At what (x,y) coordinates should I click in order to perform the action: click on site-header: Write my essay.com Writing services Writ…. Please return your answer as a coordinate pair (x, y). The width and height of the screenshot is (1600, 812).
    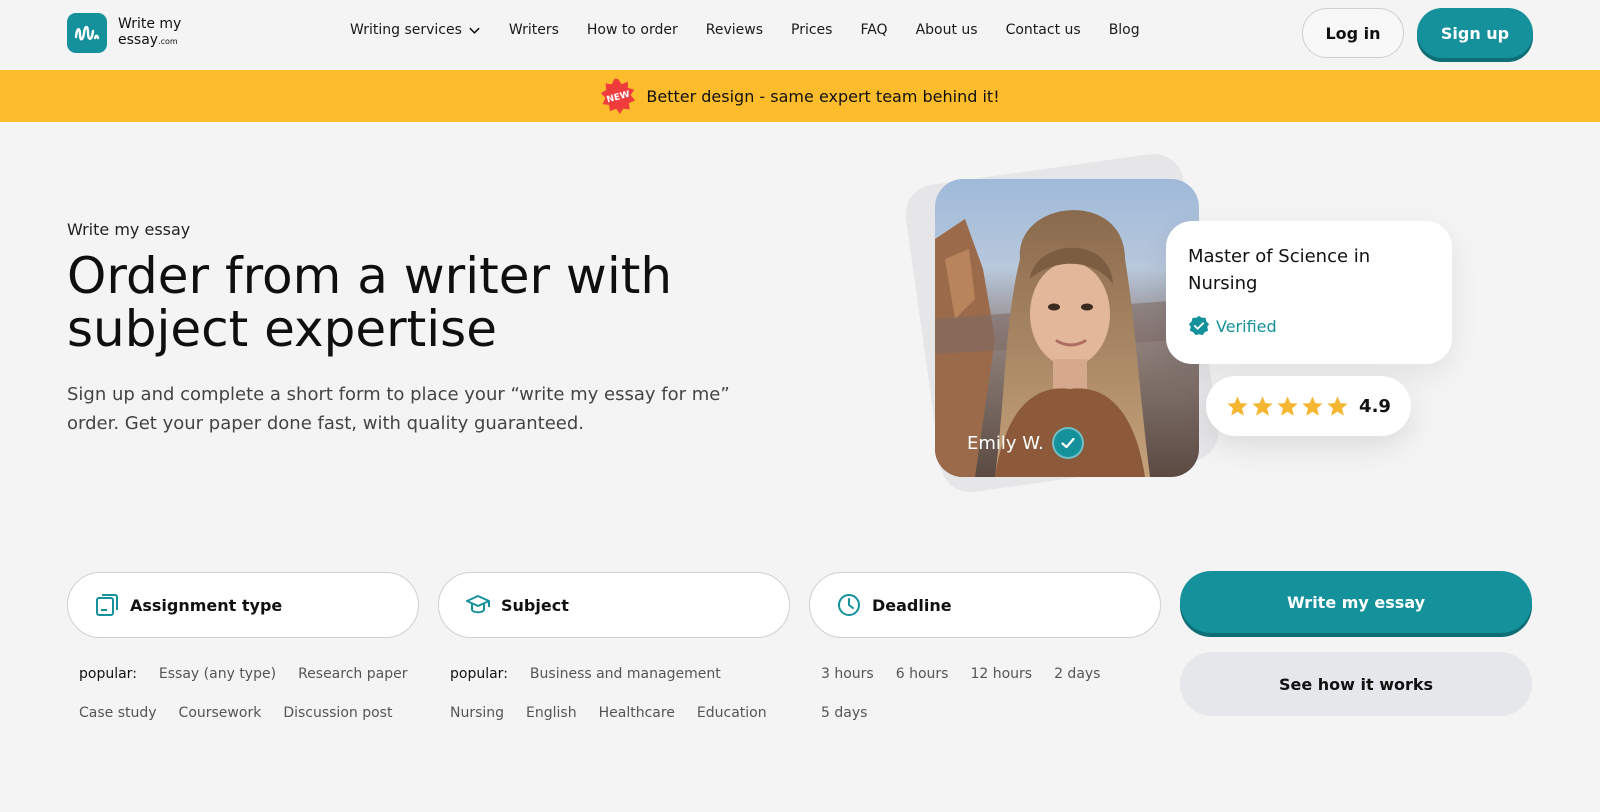
    Looking at the image, I should click on (800, 35).